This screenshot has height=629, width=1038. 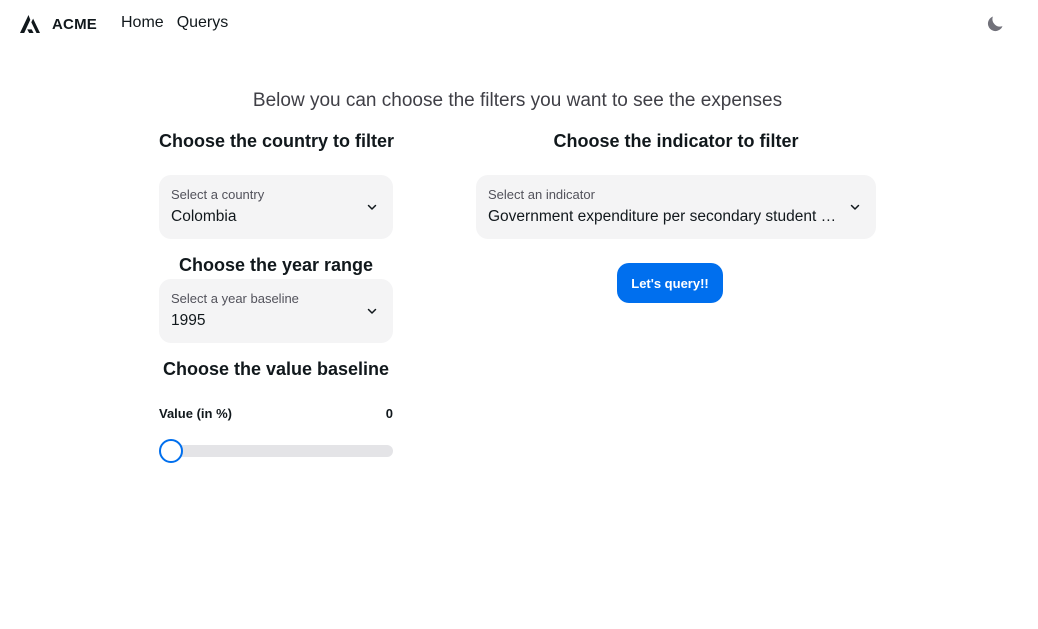 I want to click on nav-links: Home Querys, so click(x=174, y=23).